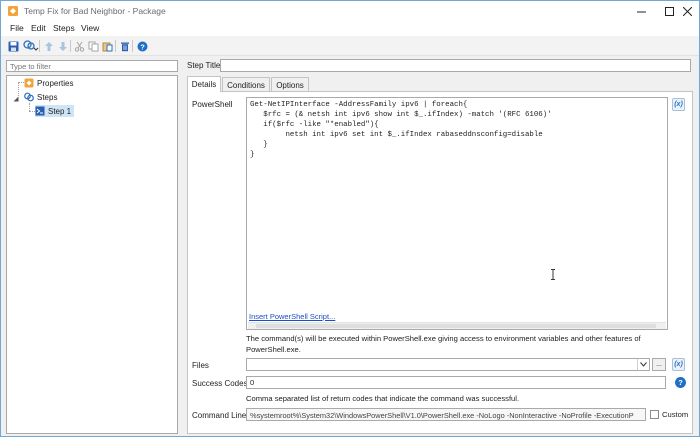  Describe the element at coordinates (47, 97) in the screenshot. I see `tree-item-label: Steps` at that location.